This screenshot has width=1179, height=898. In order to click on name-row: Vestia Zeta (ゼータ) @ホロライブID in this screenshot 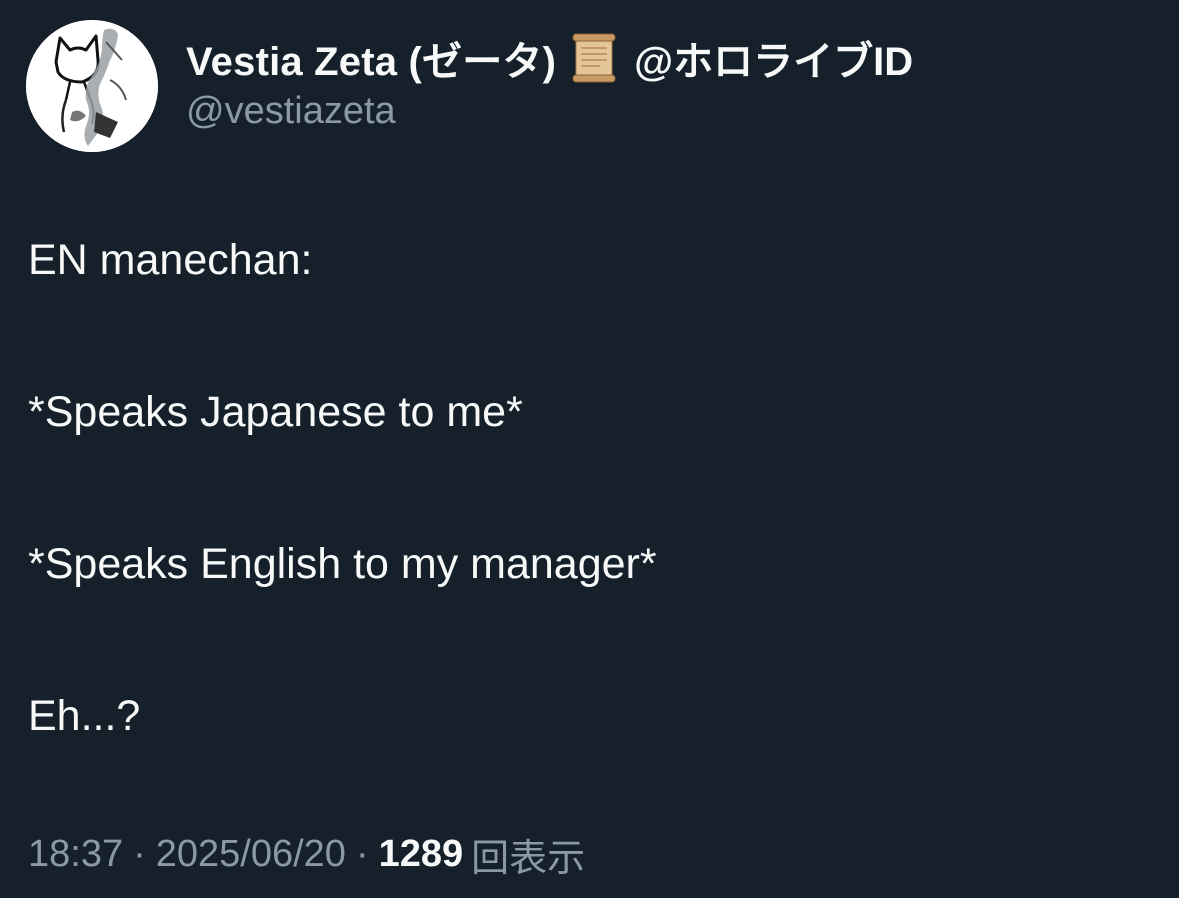, I will do `click(549, 58)`.